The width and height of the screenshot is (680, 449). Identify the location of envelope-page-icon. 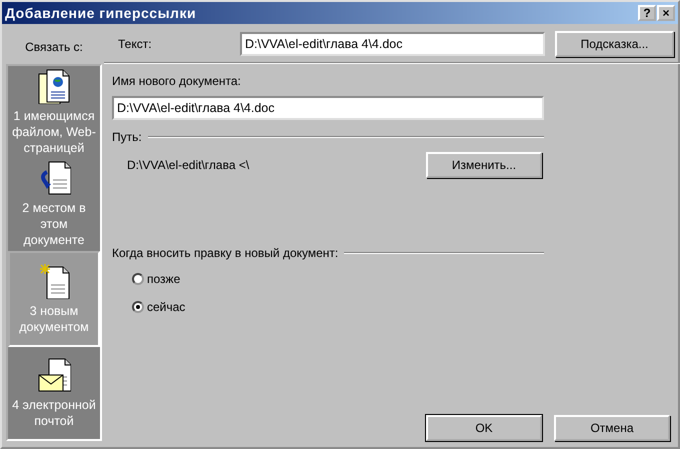
(54, 374).